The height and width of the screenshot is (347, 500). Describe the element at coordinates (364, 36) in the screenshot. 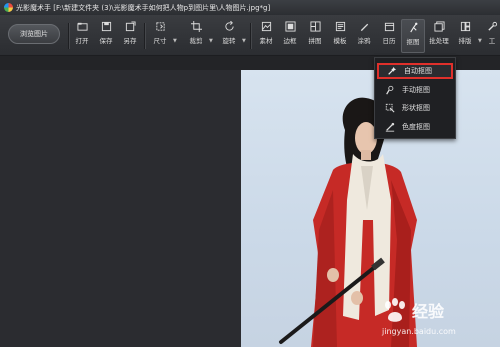

I see `doodle-button: 涂鸦` at that location.